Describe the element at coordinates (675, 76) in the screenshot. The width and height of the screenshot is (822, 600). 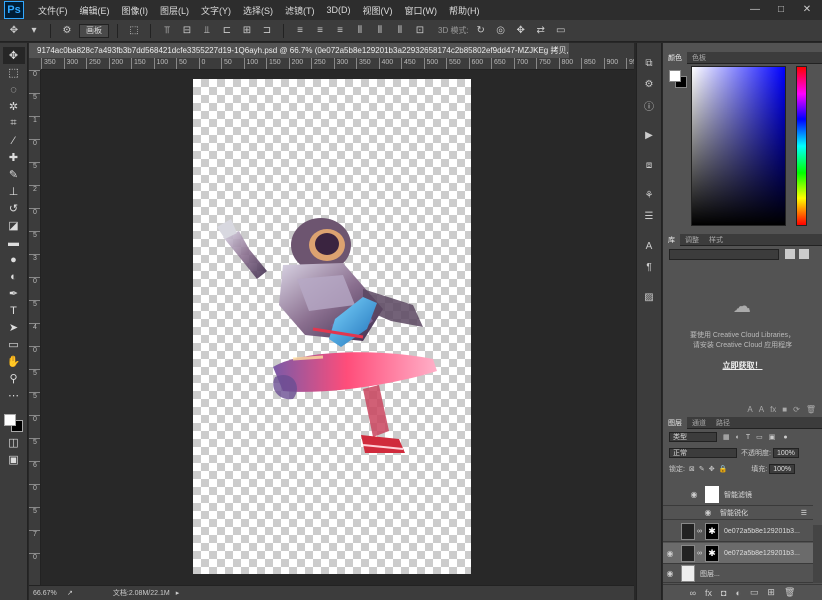
I see `panel-foreground-swatch` at that location.